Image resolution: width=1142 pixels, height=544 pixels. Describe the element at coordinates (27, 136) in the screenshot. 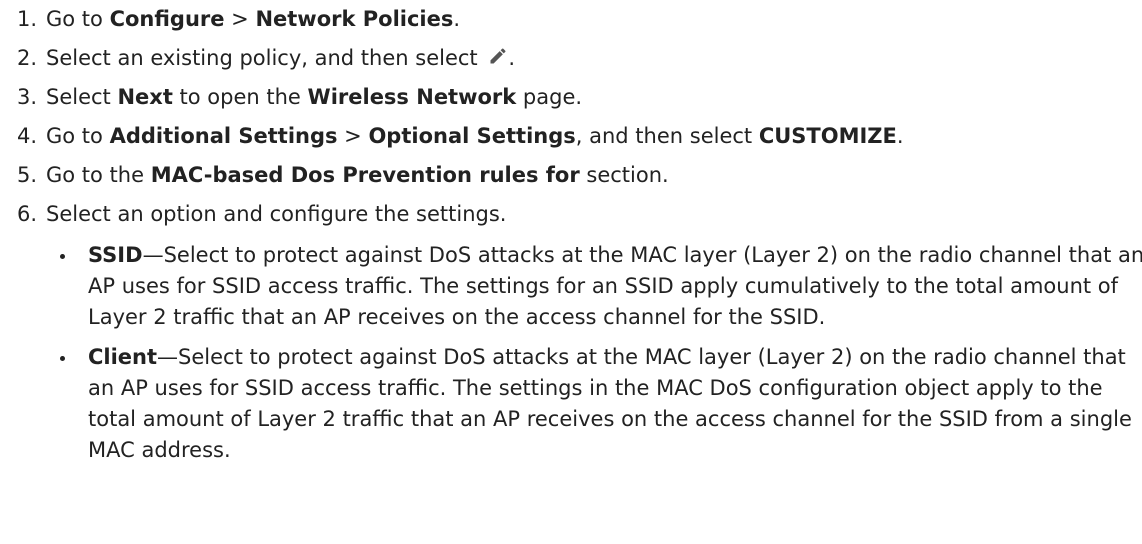

I see `step-number: 4.` at that location.